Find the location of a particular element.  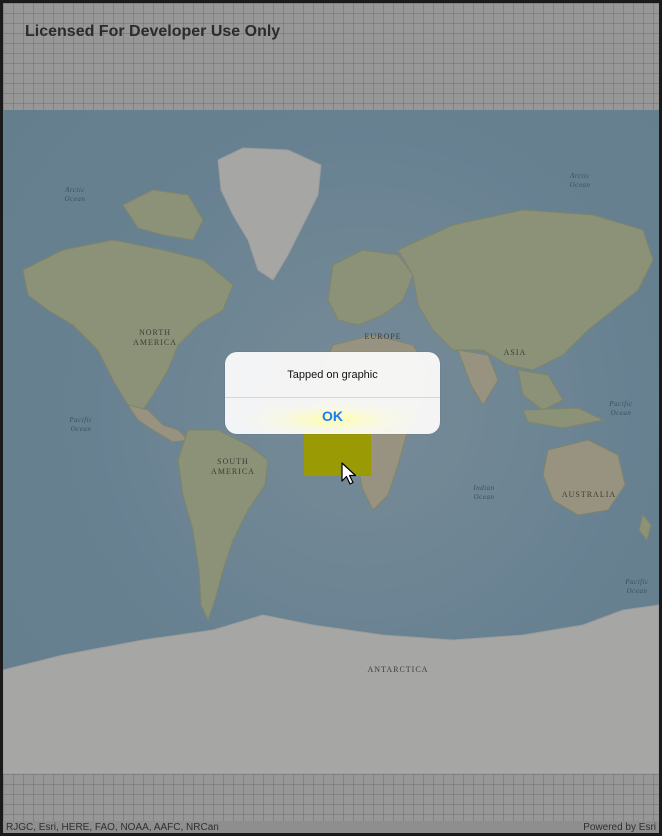

graphic-square is located at coordinates (337, 453).